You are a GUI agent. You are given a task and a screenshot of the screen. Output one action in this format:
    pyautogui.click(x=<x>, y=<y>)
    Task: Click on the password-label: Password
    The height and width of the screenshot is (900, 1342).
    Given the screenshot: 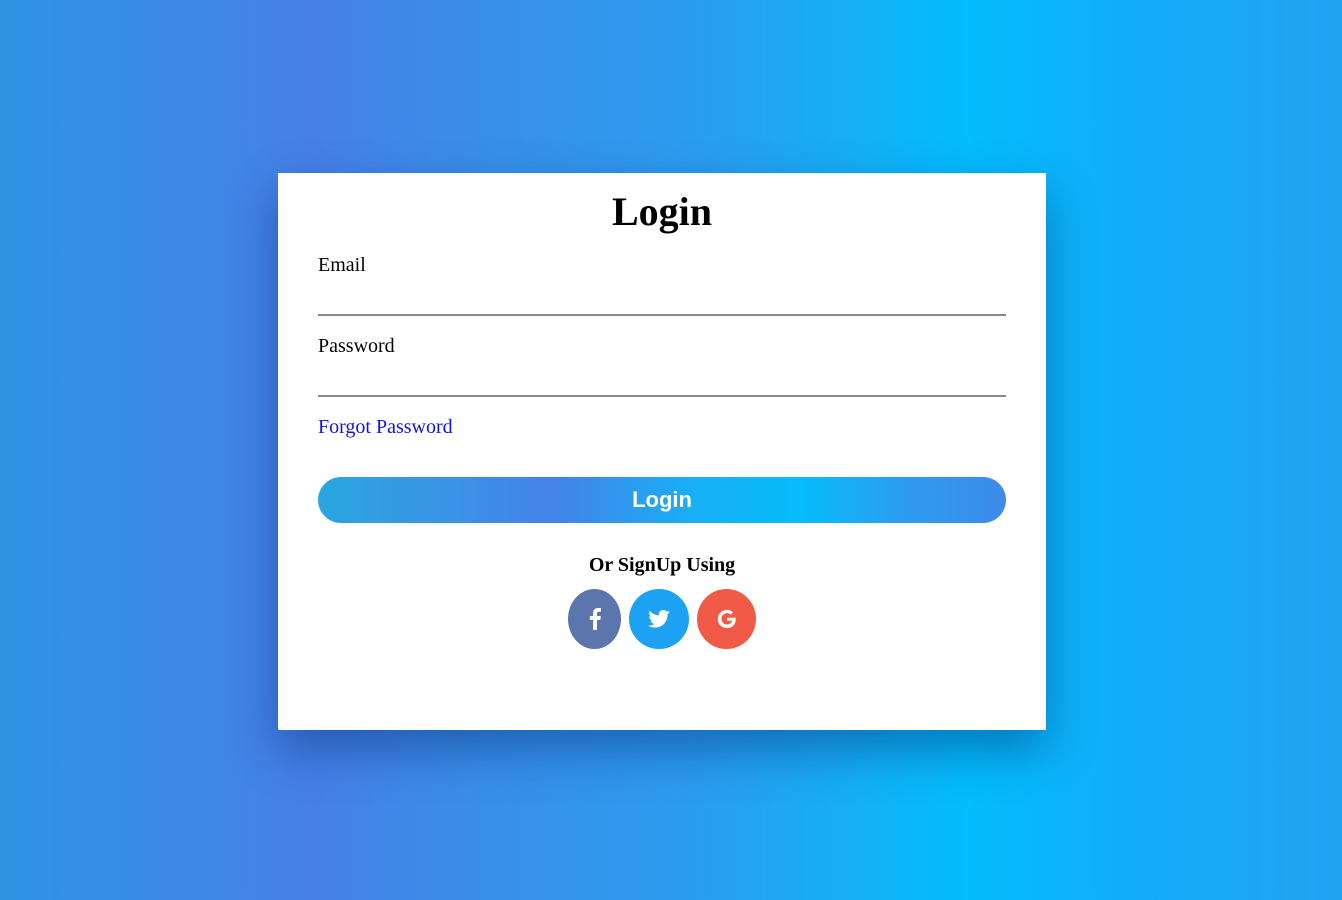 What is the action you would take?
    pyautogui.click(x=356, y=346)
    